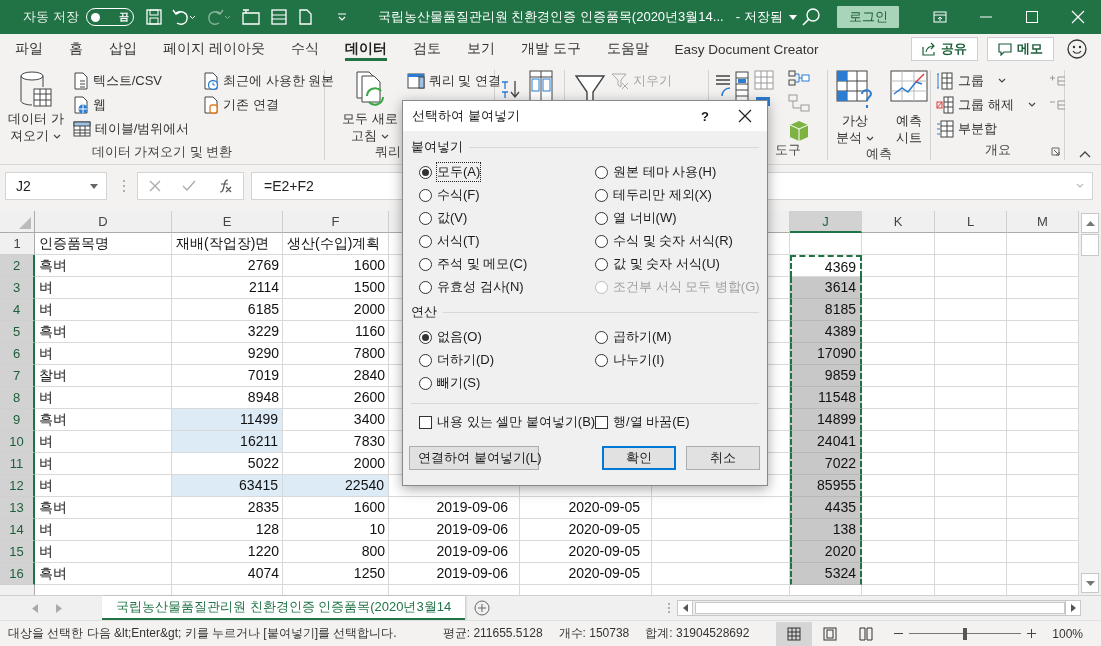 The height and width of the screenshot is (646, 1101). What do you see at coordinates (516, 422) in the screenshot?
I see `checkbox-label: 내용 있는 셀만 붙여넣기(B)` at bounding box center [516, 422].